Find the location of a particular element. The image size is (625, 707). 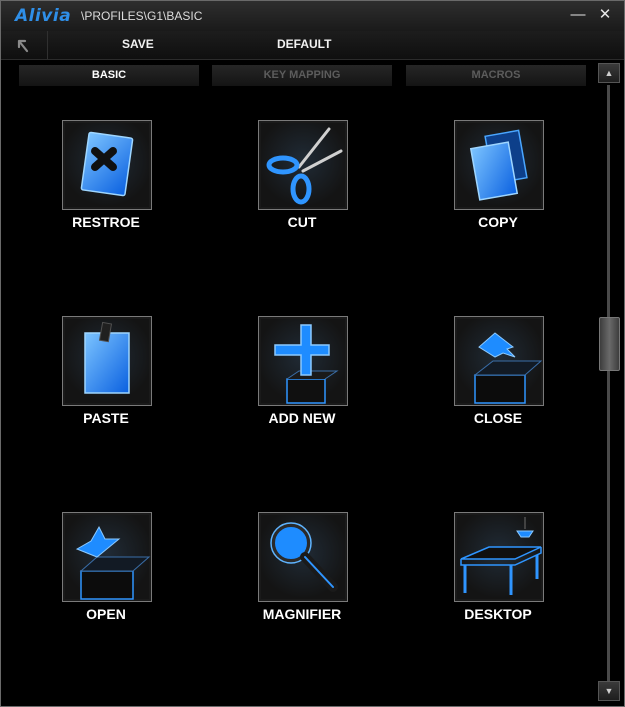

tile-label: DESKTOP is located at coordinates (498, 614).